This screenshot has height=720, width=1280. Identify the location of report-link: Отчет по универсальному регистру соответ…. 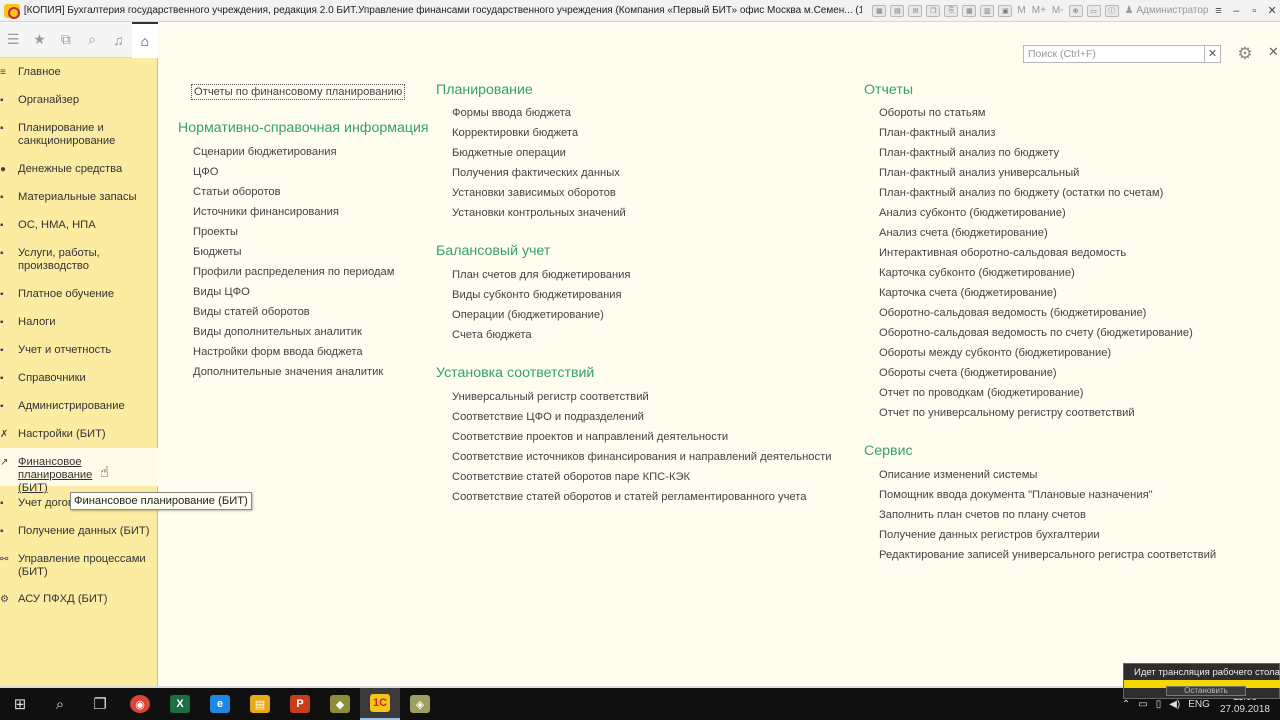
(1007, 413).